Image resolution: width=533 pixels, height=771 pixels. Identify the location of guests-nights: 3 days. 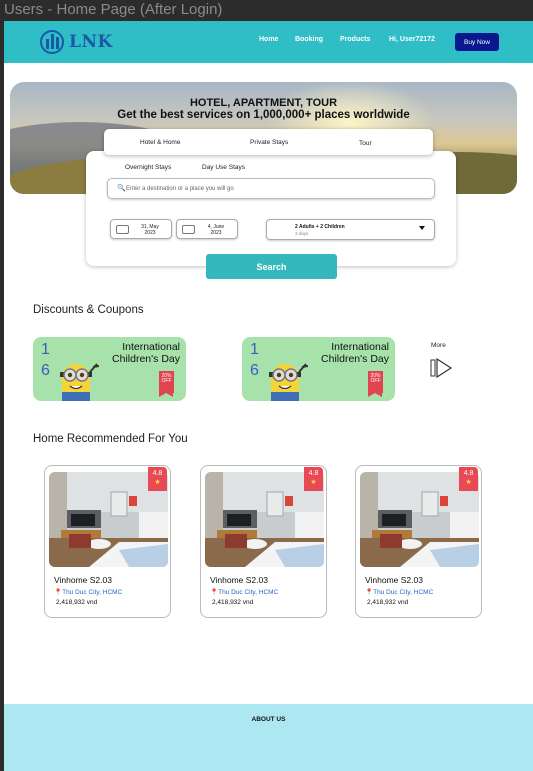
(302, 233).